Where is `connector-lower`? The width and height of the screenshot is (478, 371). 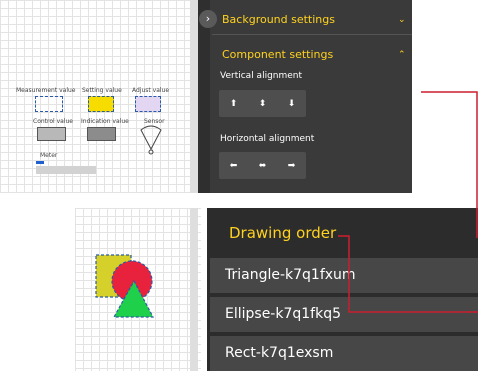 connector-lower is located at coordinates (408, 274).